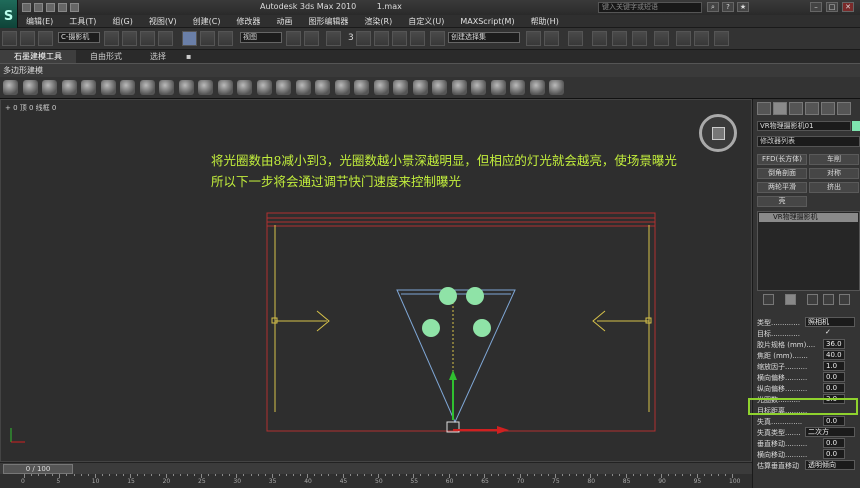 The image size is (860, 488). I want to click on modifier-button-ffd: FFD(长方体), so click(782, 159).